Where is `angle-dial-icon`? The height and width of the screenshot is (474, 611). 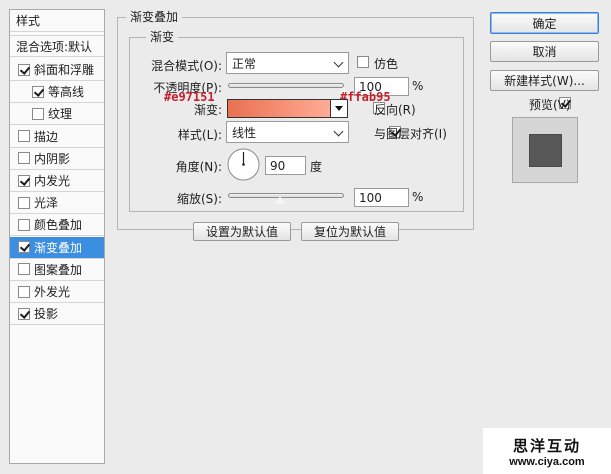
angle-dial-icon is located at coordinates (243, 164).